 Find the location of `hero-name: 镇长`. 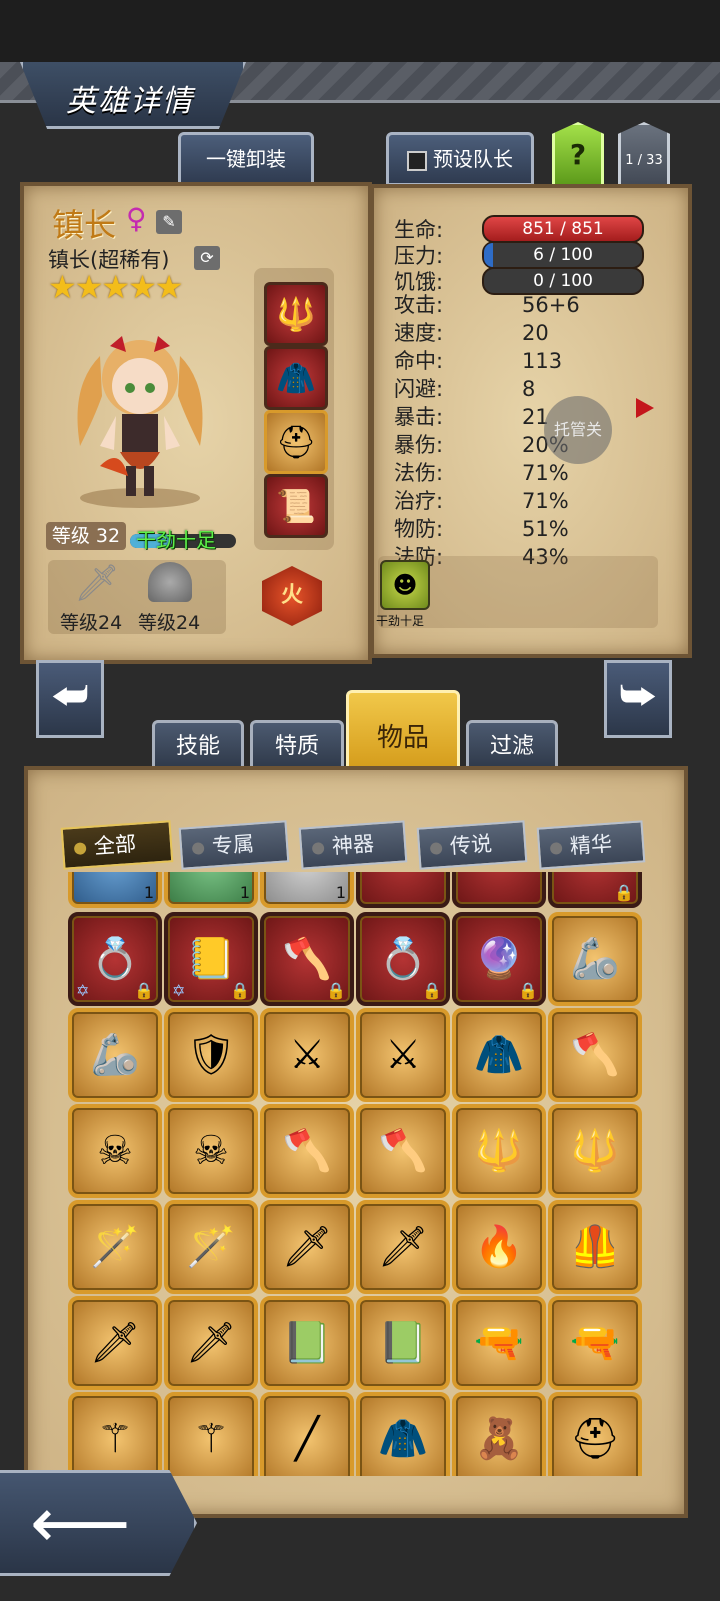

hero-name: 镇长 is located at coordinates (84, 225).